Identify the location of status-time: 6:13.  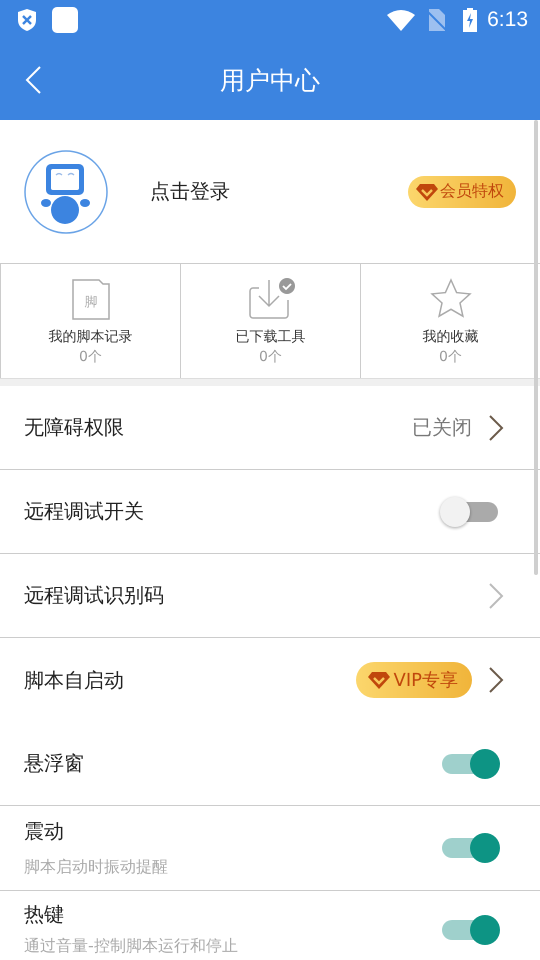
(507, 20).